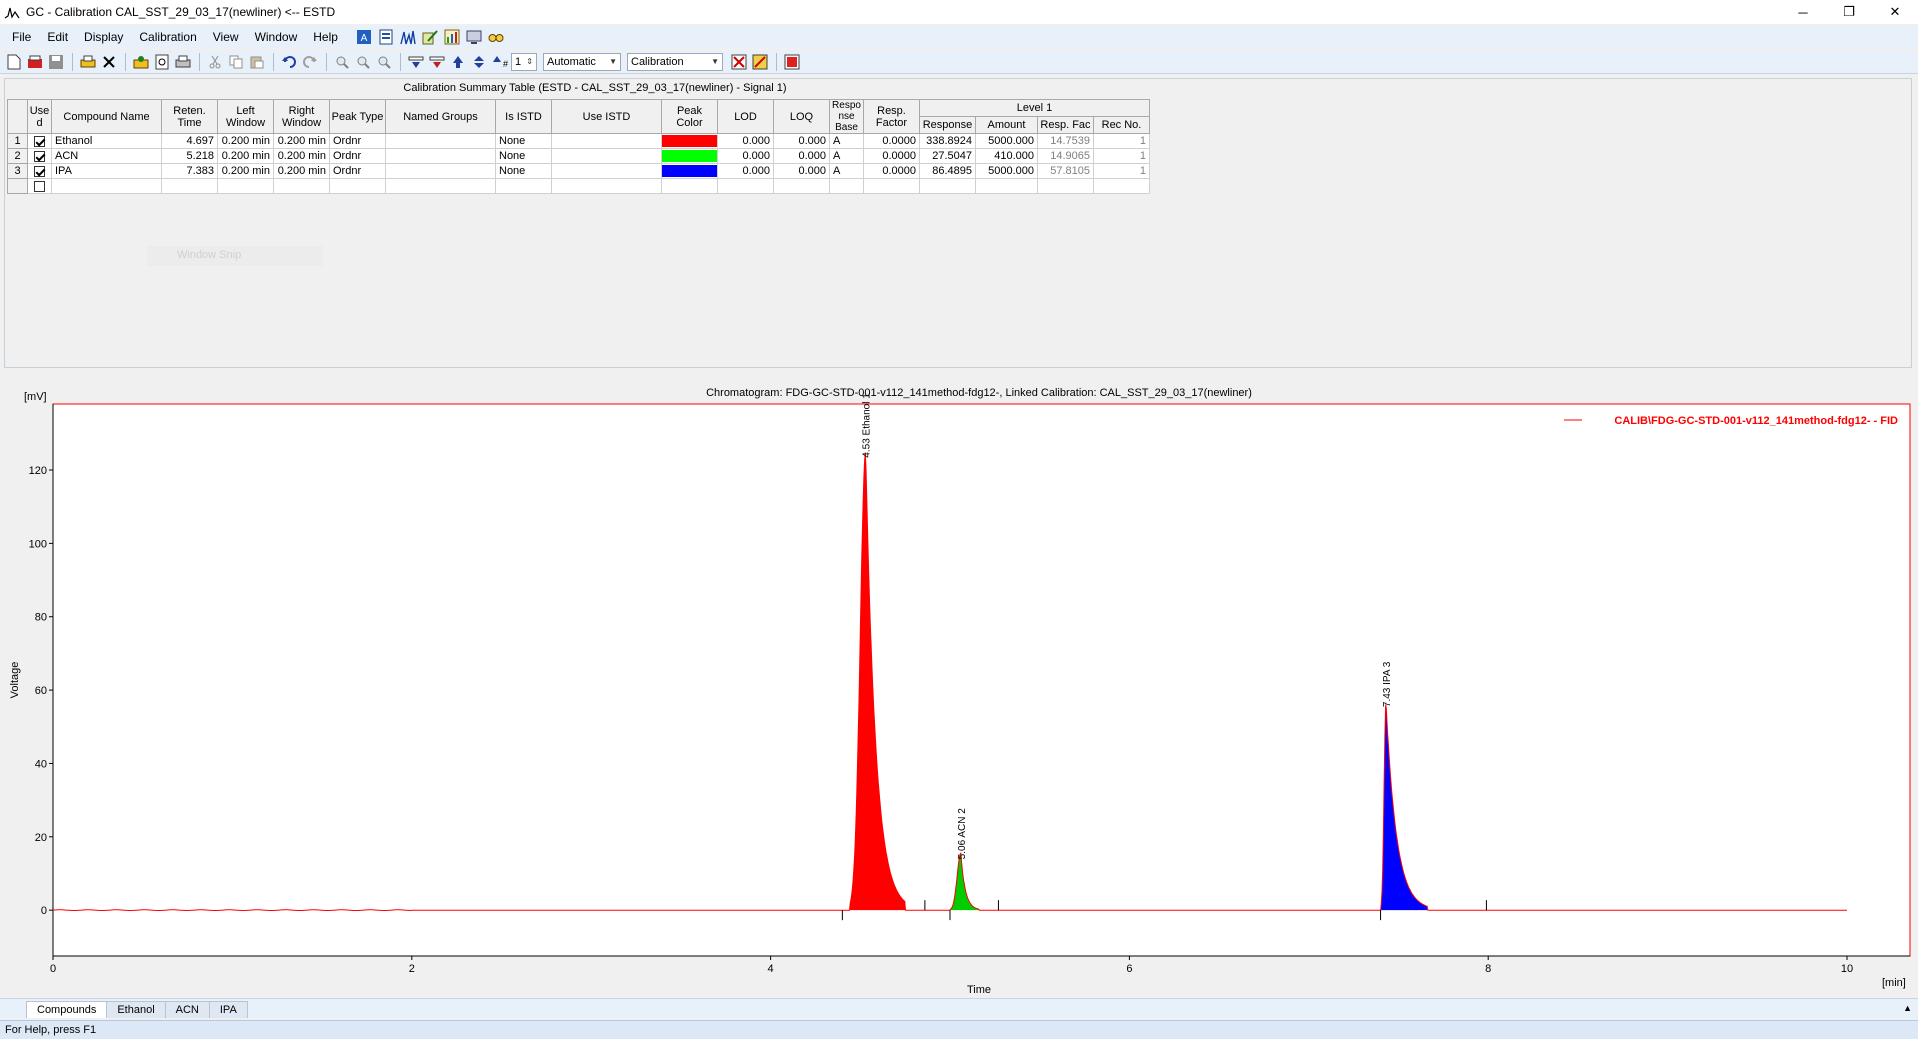 The image size is (1918, 1039). I want to click on tab-compounds: Compounds, so click(67, 1009).